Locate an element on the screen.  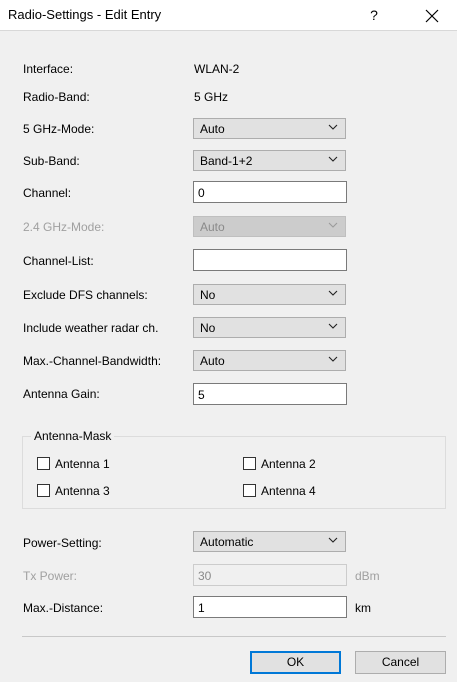
interface-value: WLAN-2 is located at coordinates (217, 69).